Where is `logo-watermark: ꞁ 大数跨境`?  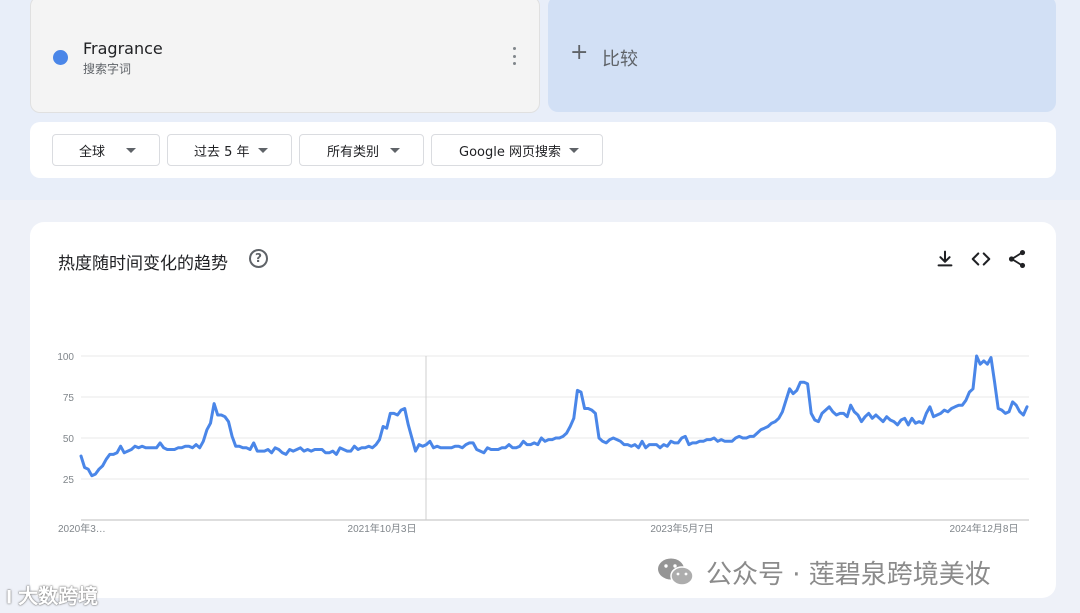 logo-watermark: ꞁ 大数跨境 is located at coordinates (52, 594).